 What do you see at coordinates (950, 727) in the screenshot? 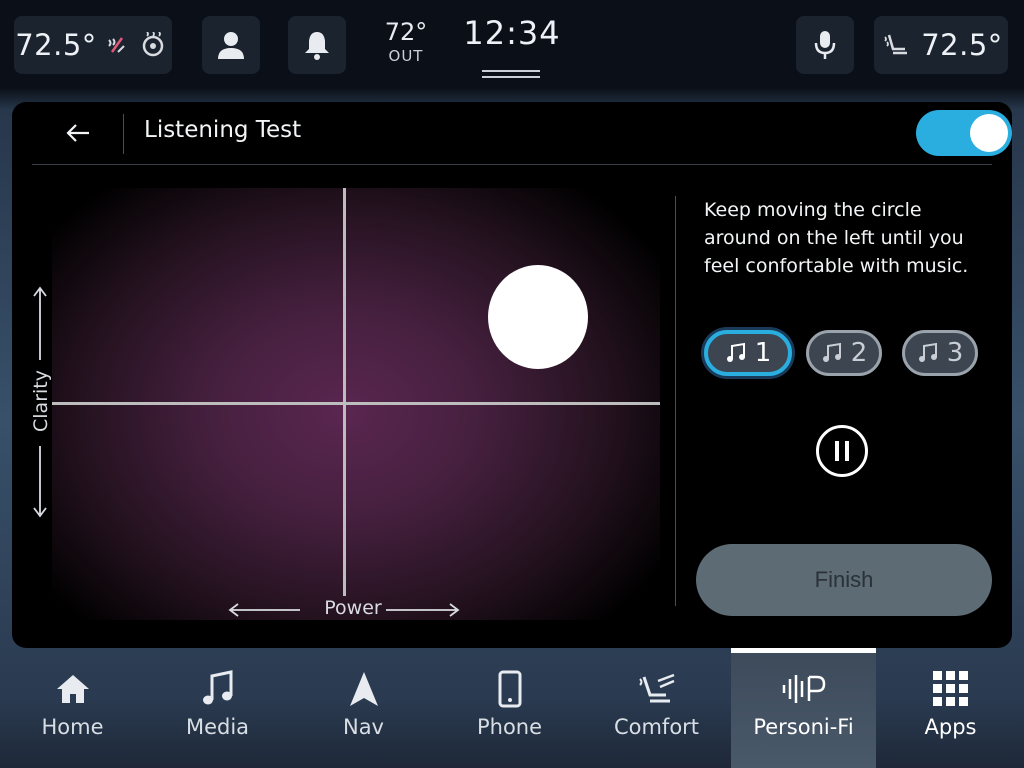
I see `nav-apps-label: Apps` at bounding box center [950, 727].